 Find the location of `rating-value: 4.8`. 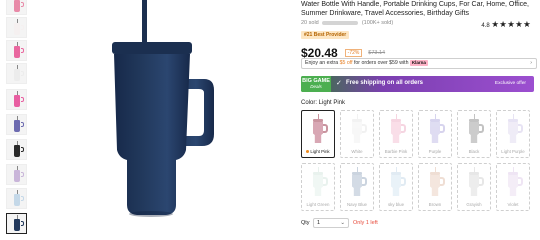

rating-value: 4.8 is located at coordinates (485, 26).